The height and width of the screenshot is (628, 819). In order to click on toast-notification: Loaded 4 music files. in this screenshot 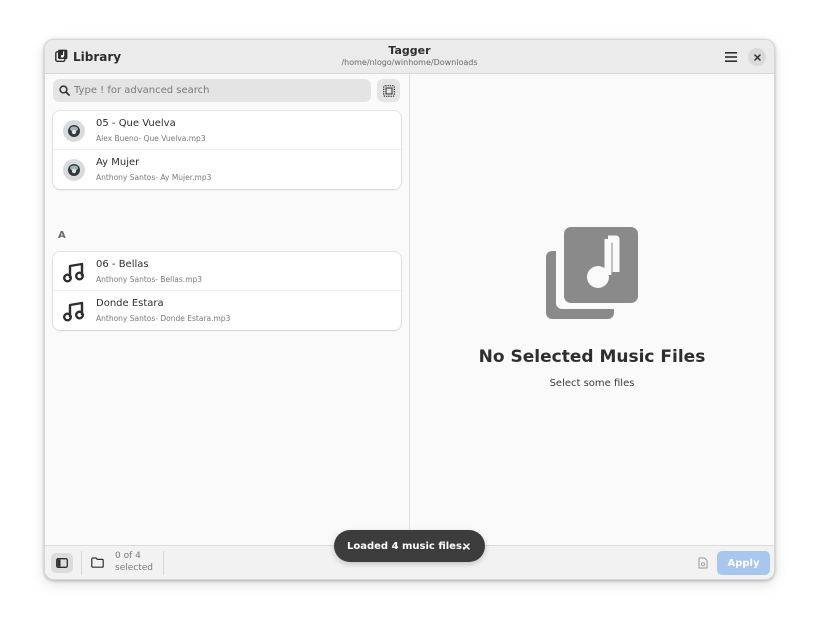, I will do `click(409, 546)`.